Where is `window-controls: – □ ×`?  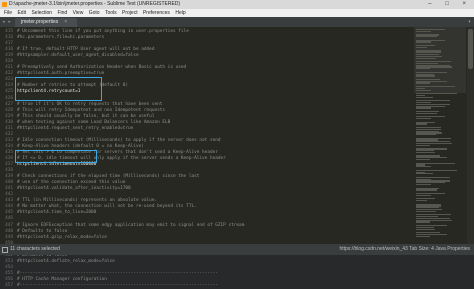
window-controls: – □ × is located at coordinates (450, 4).